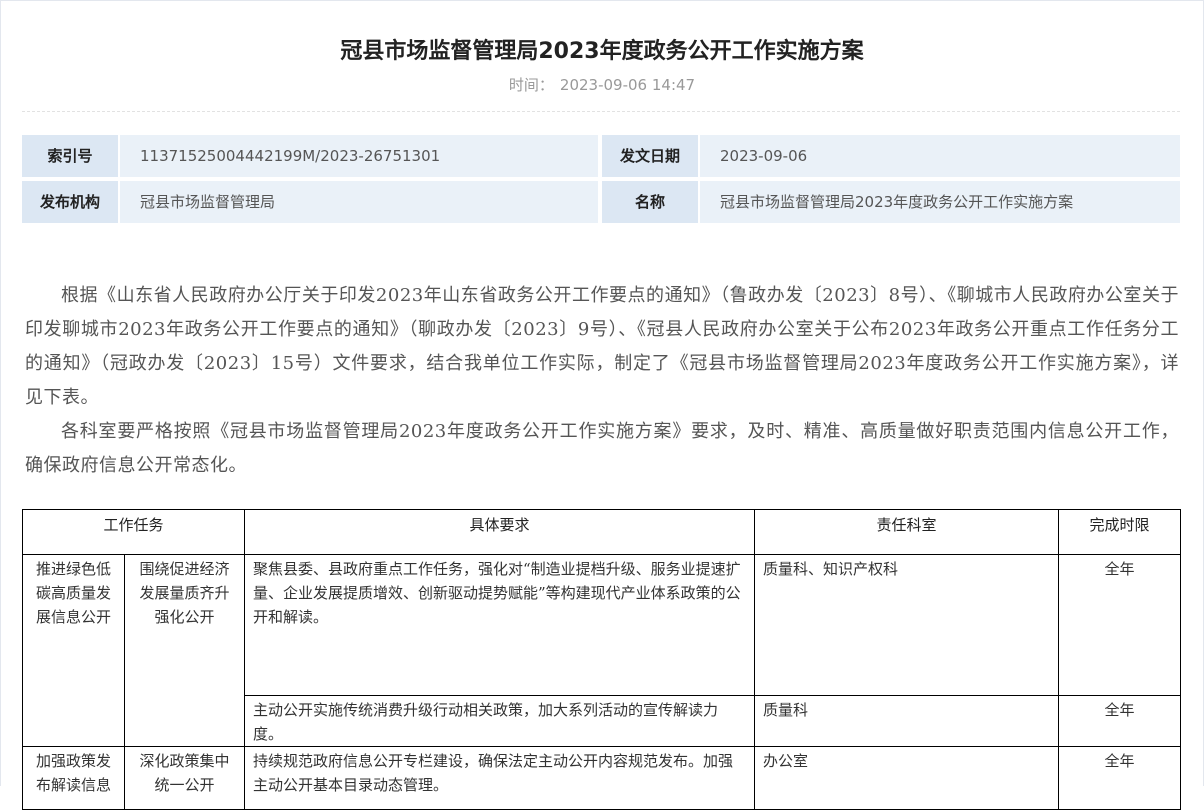  I want to click on header-task: 工作任务, so click(133, 532).